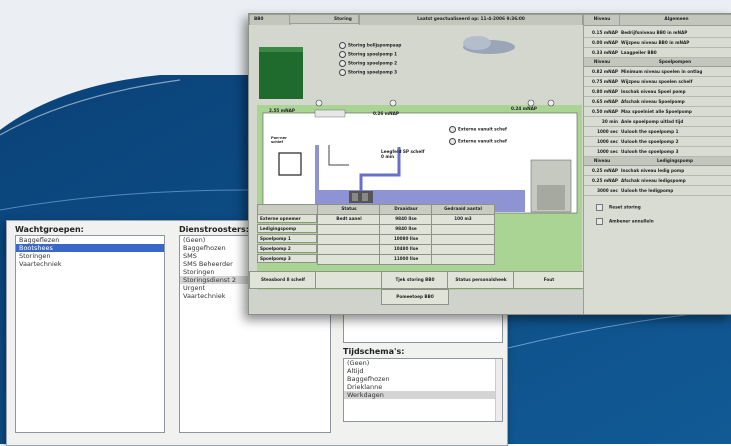 The image size is (731, 446). What do you see at coordinates (49, 229) in the screenshot?
I see `wachtgroepen-title: Wachtgroepen:` at bounding box center [49, 229].